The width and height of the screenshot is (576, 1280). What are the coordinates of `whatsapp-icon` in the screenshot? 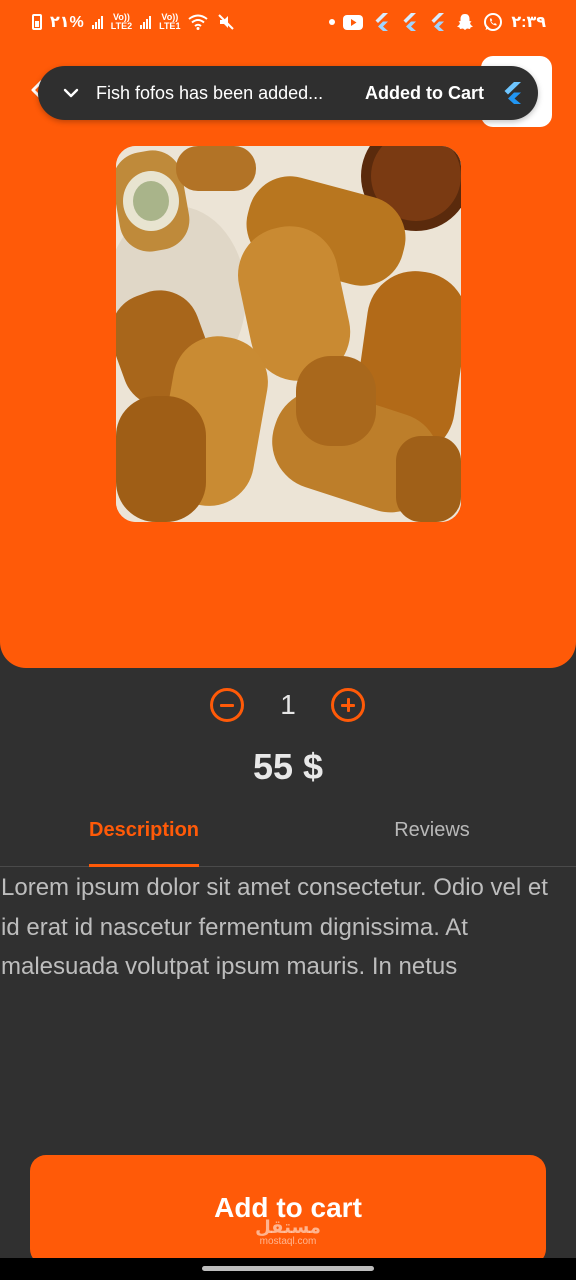 It's located at (493, 22).